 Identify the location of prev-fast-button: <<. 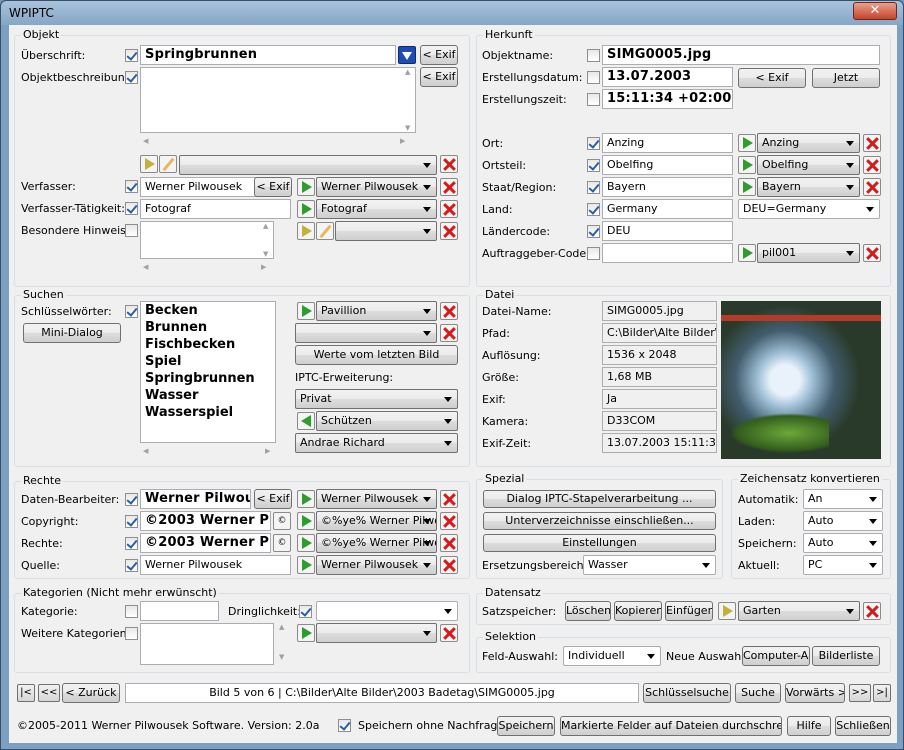
(49, 693).